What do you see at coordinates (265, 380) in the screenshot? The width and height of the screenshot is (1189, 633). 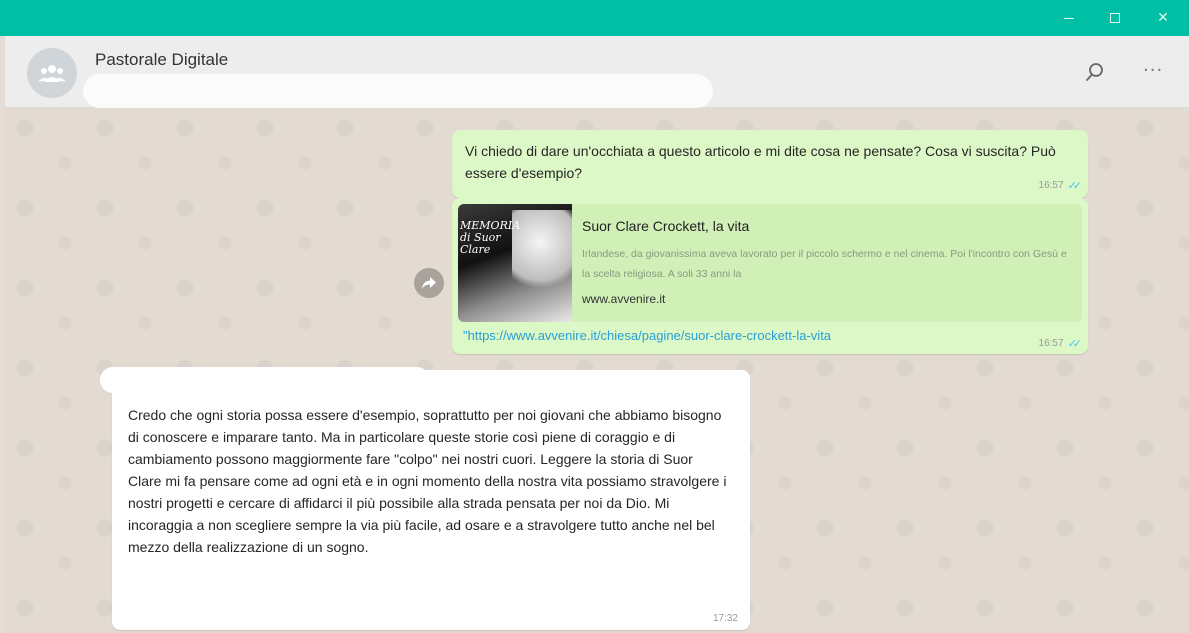 I see `redacted-sender` at bounding box center [265, 380].